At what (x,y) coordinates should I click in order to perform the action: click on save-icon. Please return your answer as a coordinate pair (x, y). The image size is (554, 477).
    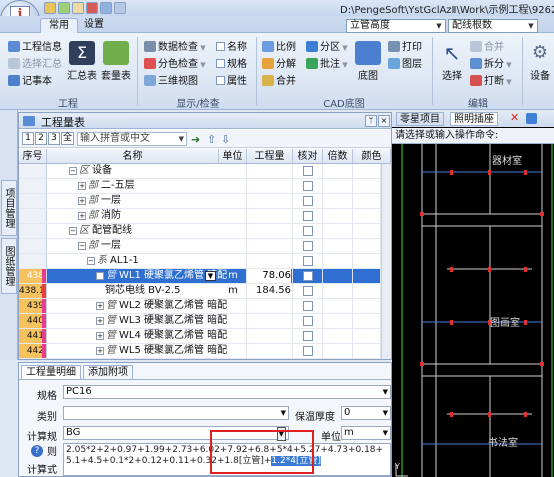
    Looking at the image, I should click on (50, 8).